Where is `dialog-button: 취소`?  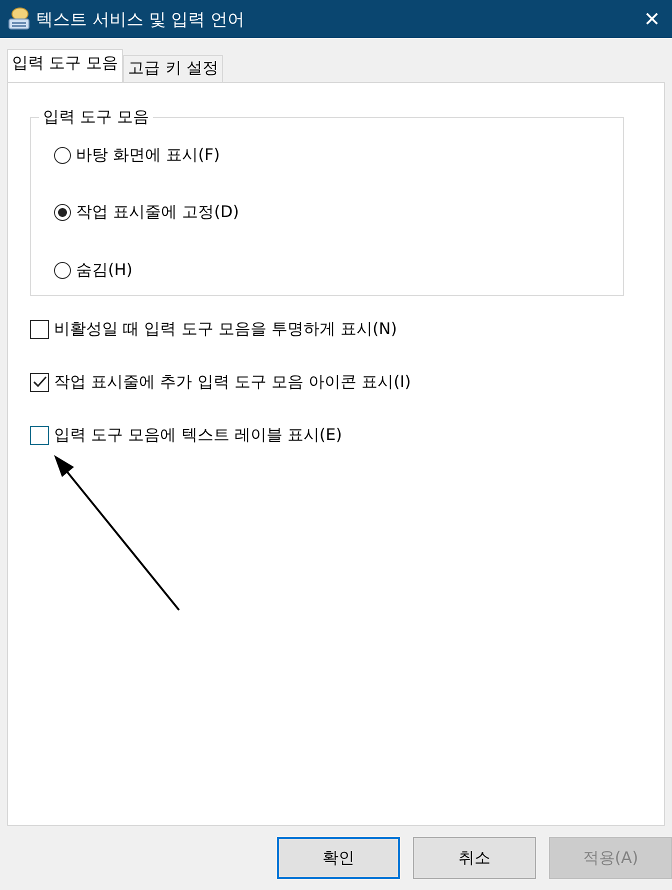 dialog-button: 취소 is located at coordinates (474, 858).